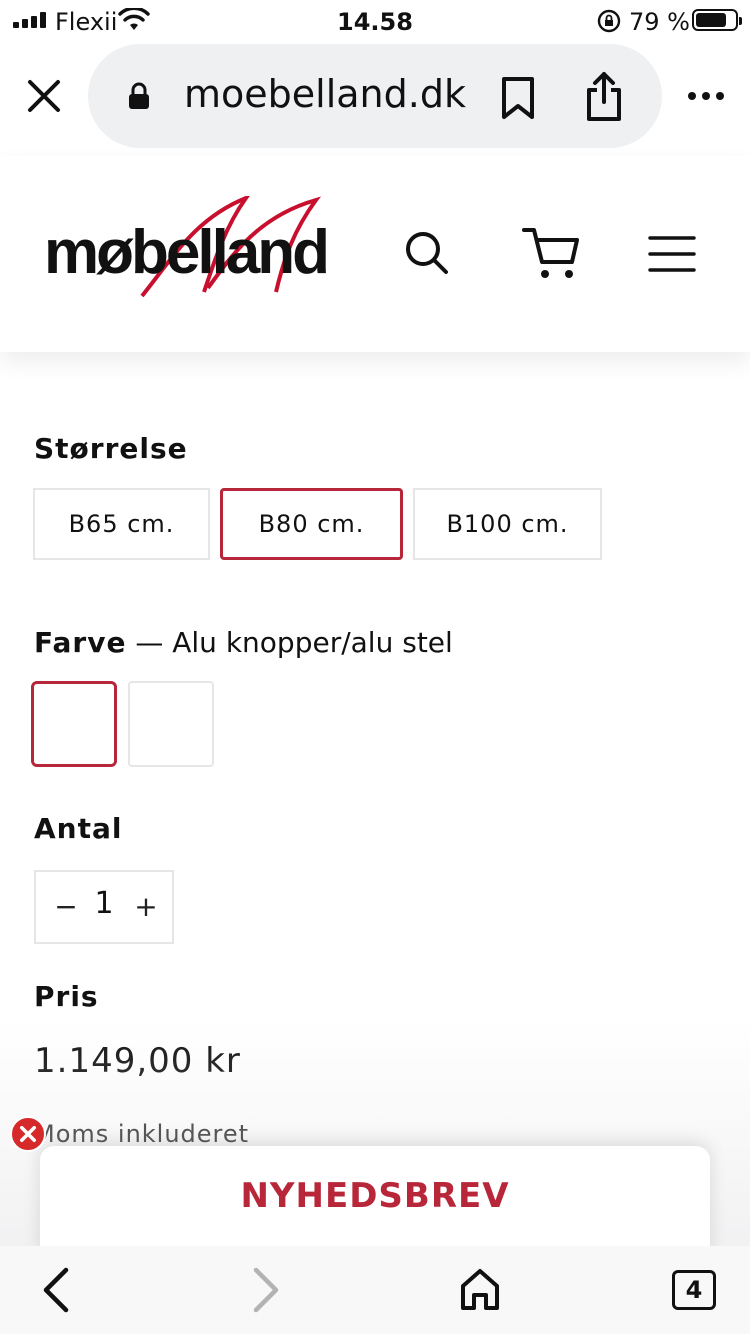  Describe the element at coordinates (74, 724) in the screenshot. I see `color-swatch-selected` at that location.